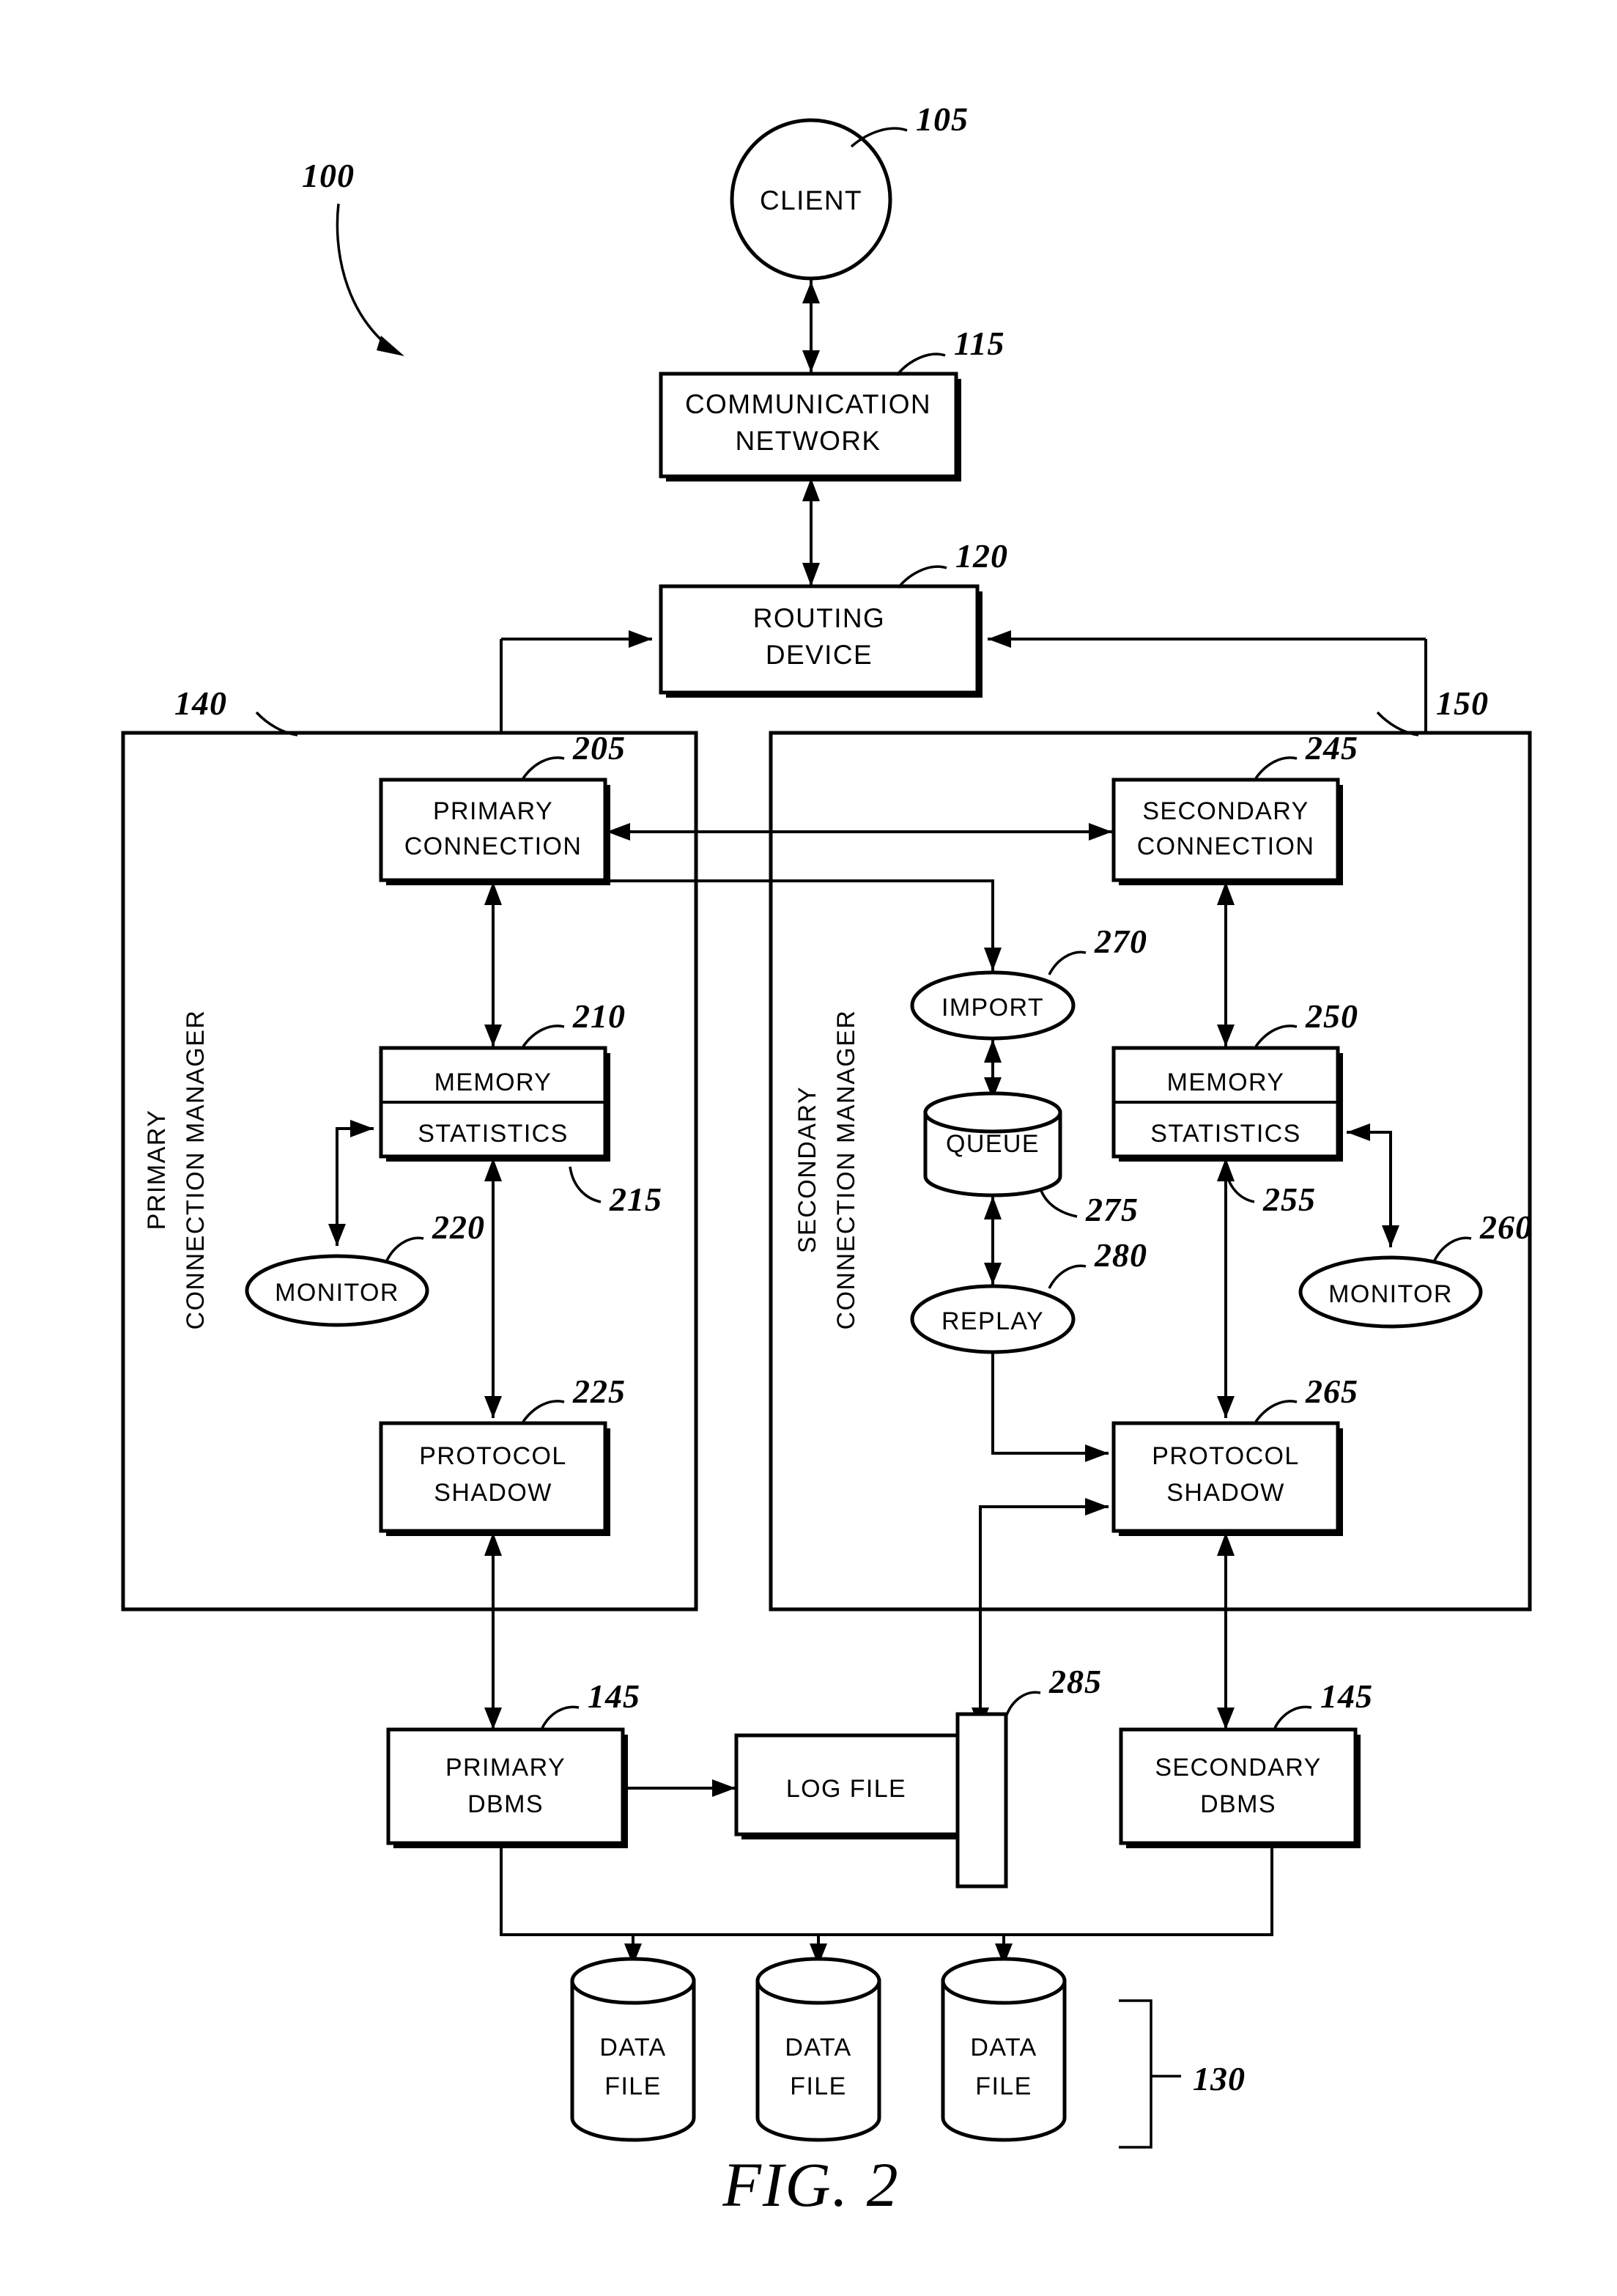 The image size is (1617, 2296). I want to click on primary-monitor-label: MONITOR, so click(337, 1293).